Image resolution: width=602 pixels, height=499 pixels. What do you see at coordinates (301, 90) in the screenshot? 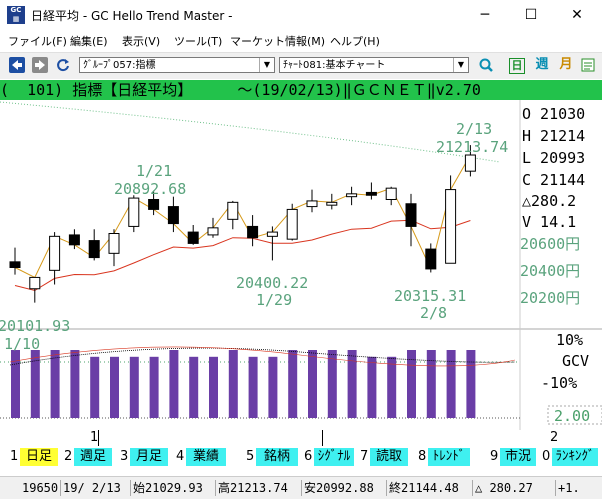
I see `chart-header: ( 101) 指標【日経平均】 〜(19/02/13)‖ＧＣＮＥＴ‖v2.70` at bounding box center [301, 90].